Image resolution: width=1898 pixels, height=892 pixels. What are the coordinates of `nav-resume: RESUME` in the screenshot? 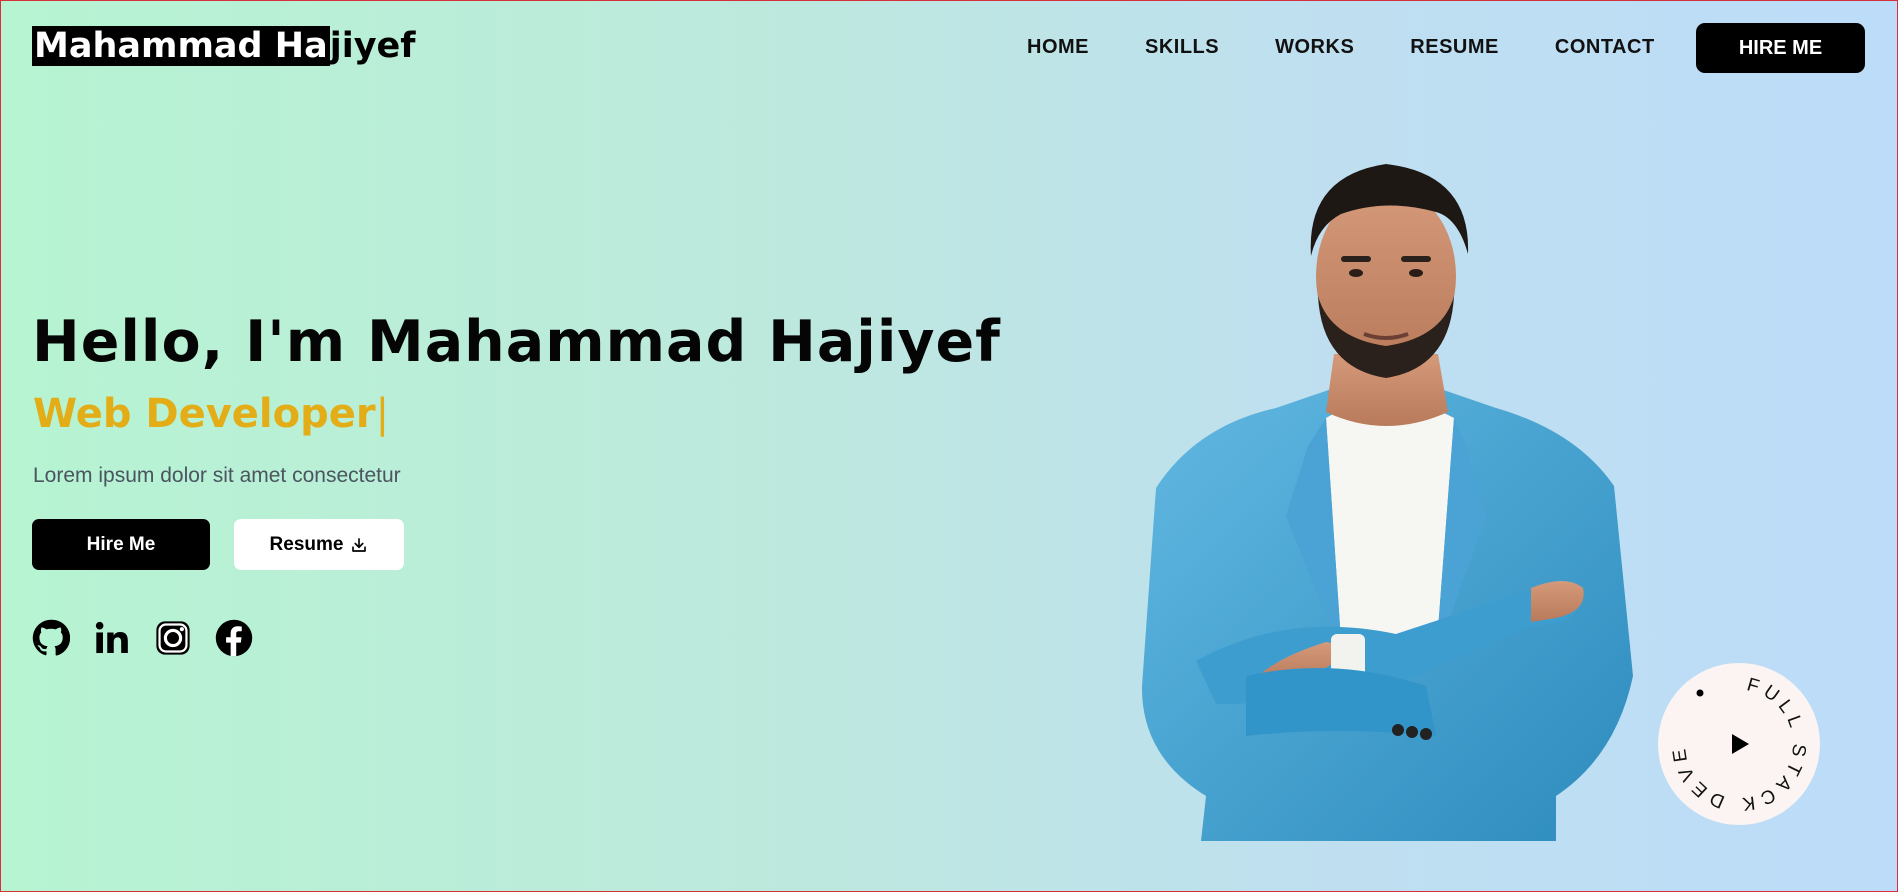 It's located at (1454, 47).